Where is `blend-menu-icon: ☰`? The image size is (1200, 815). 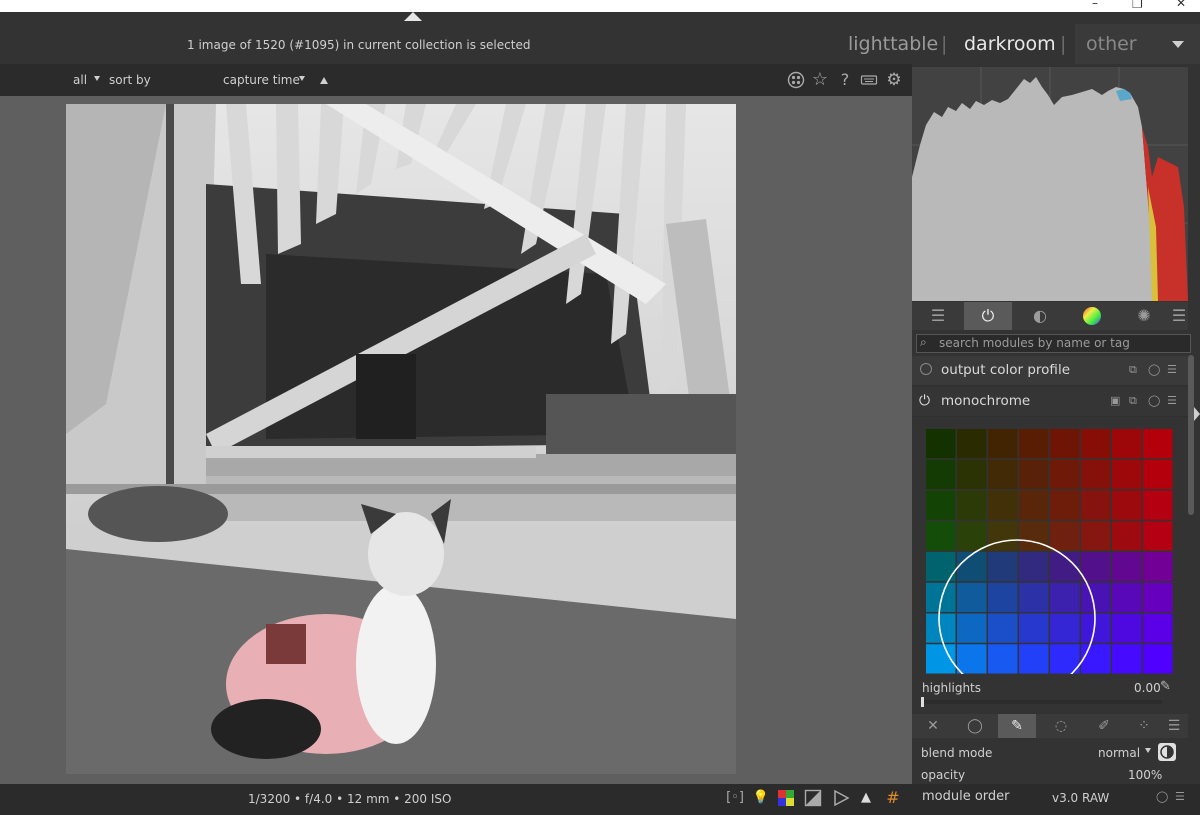
blend-menu-icon: ☰ is located at coordinates (1174, 726).